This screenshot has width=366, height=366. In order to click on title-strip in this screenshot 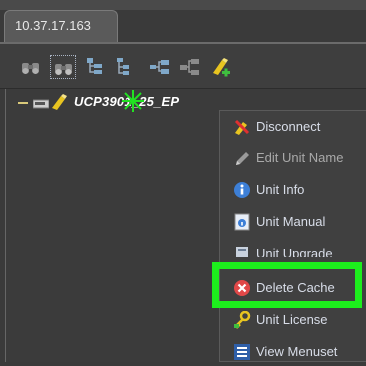, I will do `click(183, 5)`.